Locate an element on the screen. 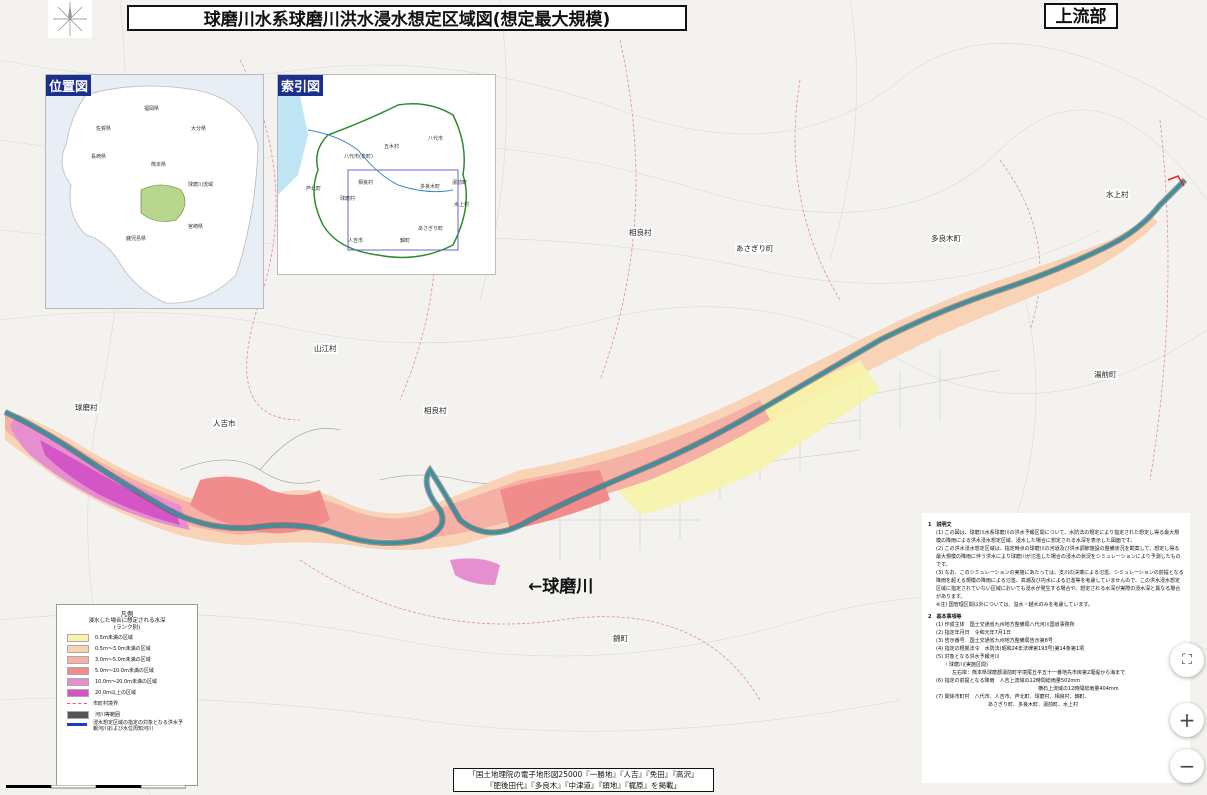 Image resolution: width=1207 pixels, height=795 pixels. index-label: 球磨村 is located at coordinates (348, 199).